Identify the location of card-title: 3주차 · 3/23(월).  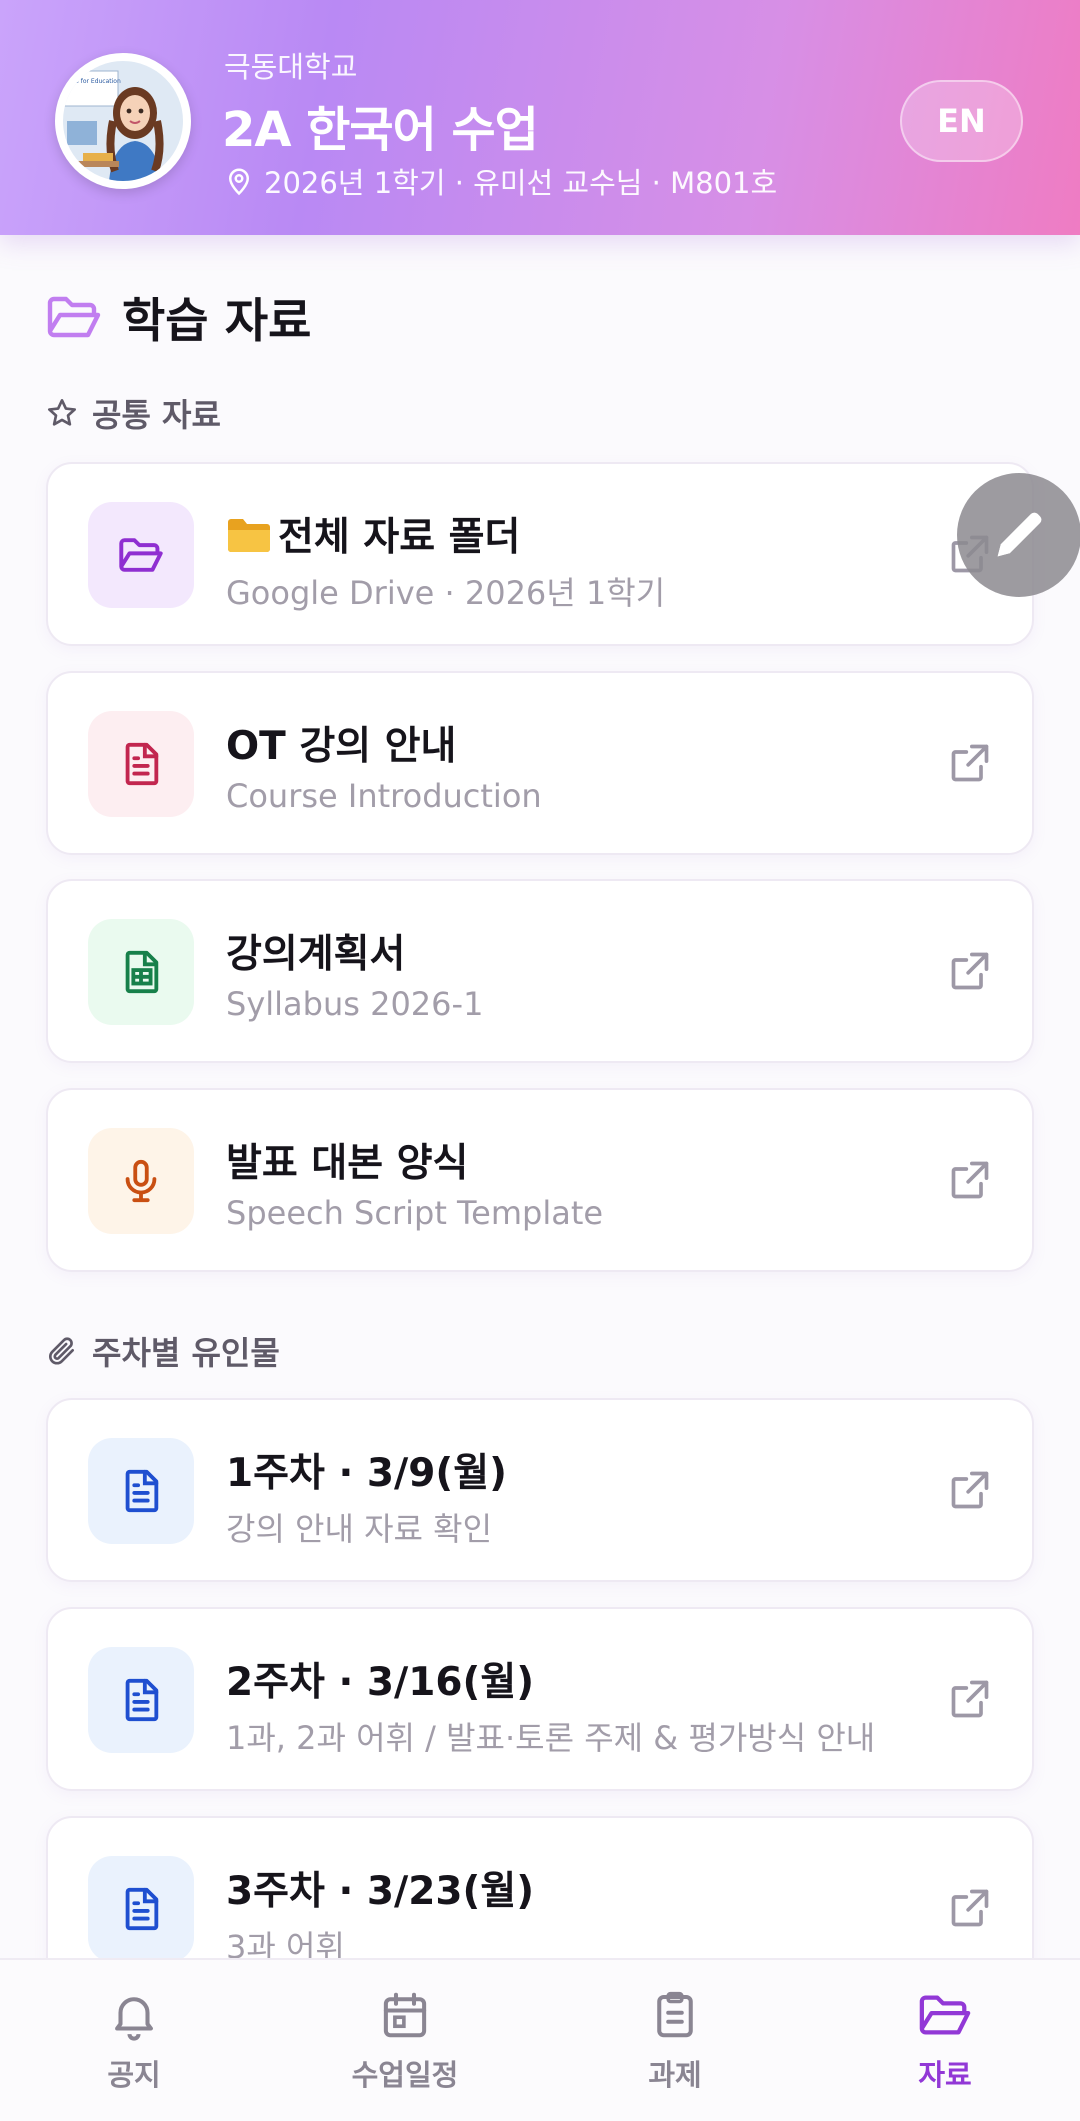
(380, 1891).